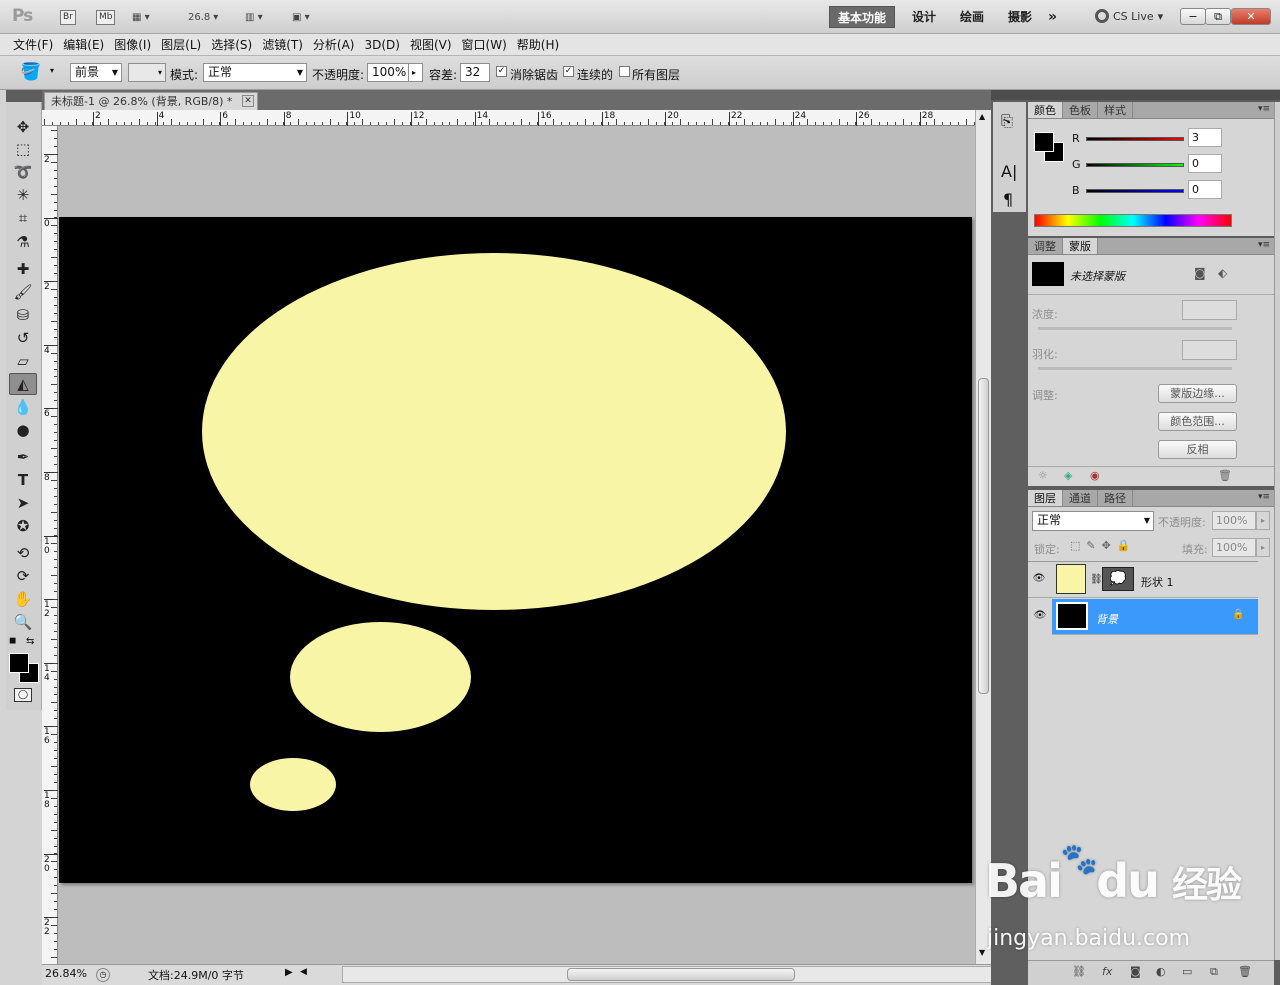 This screenshot has height=985, width=1280. I want to click on layer-style-icon: fx, so click(1107, 971).